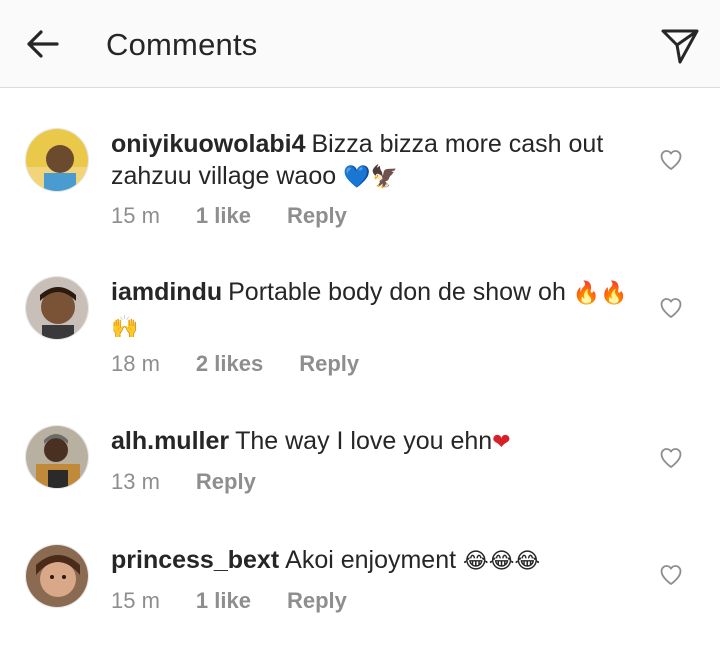 Image resolution: width=720 pixels, height=649 pixels. Describe the element at coordinates (135, 363) in the screenshot. I see `comment-time: 18 m` at that location.